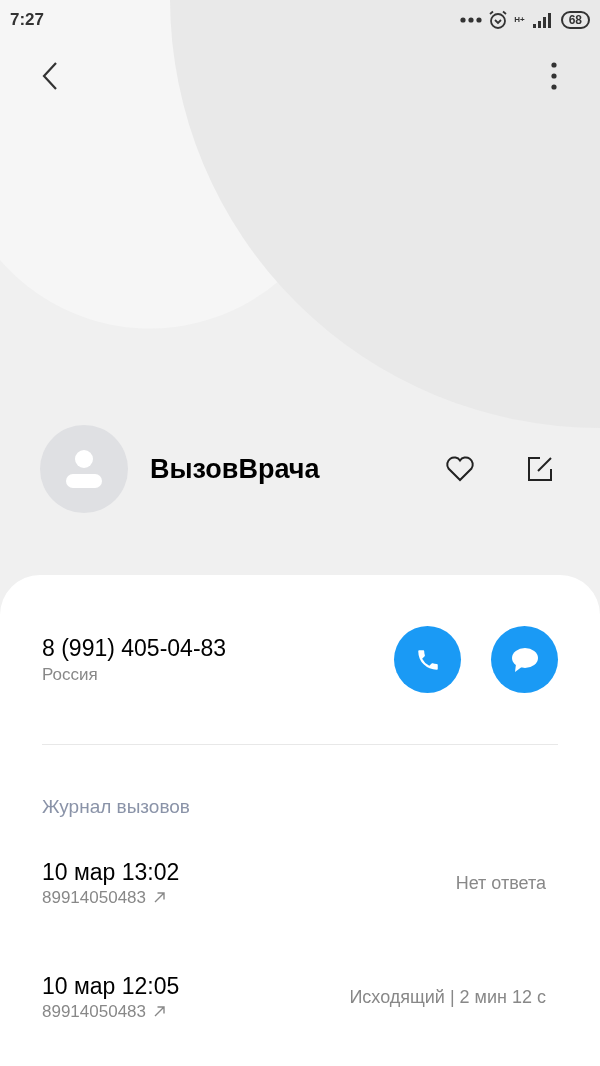  I want to click on call-datetime: 10 мар 12:05, so click(111, 985).